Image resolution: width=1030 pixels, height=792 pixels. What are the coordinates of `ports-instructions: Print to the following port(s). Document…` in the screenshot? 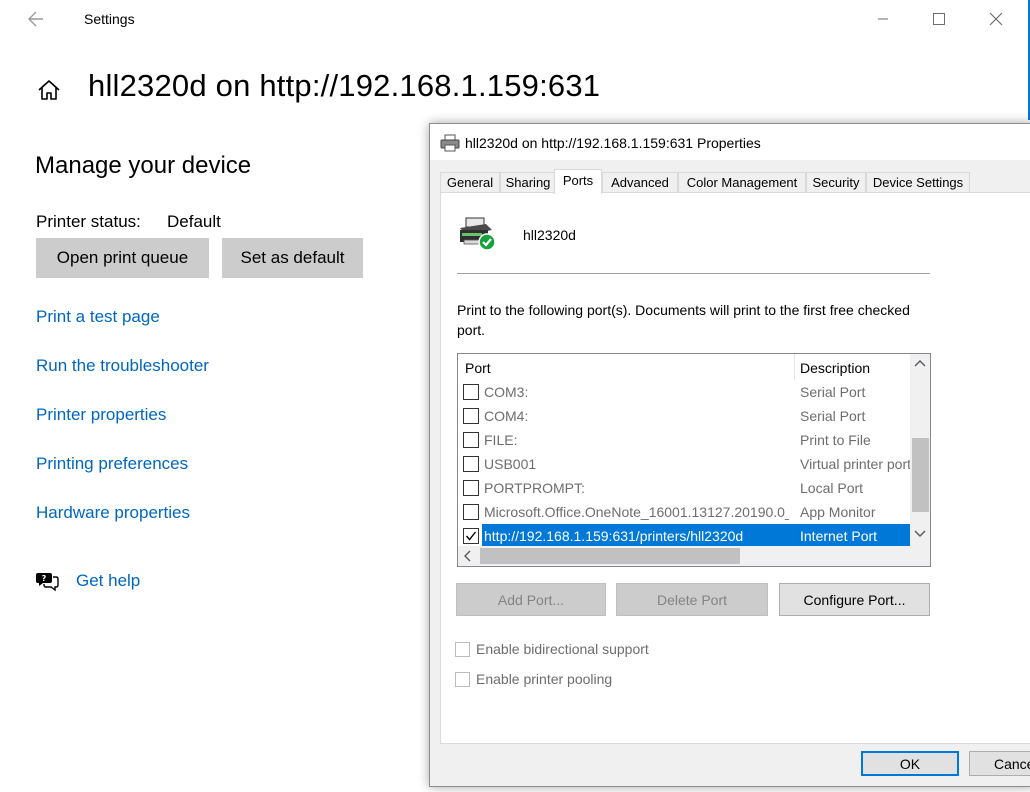 It's located at (683, 320).